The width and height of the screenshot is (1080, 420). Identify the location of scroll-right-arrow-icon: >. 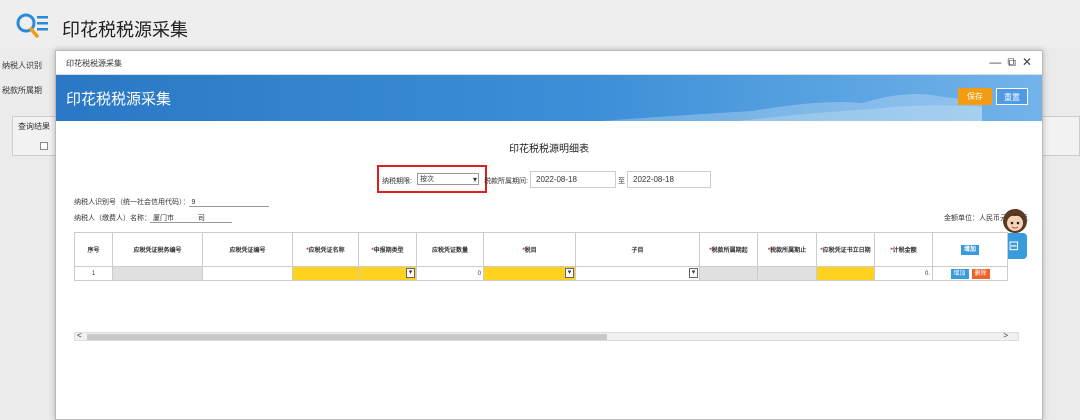
(1005, 335).